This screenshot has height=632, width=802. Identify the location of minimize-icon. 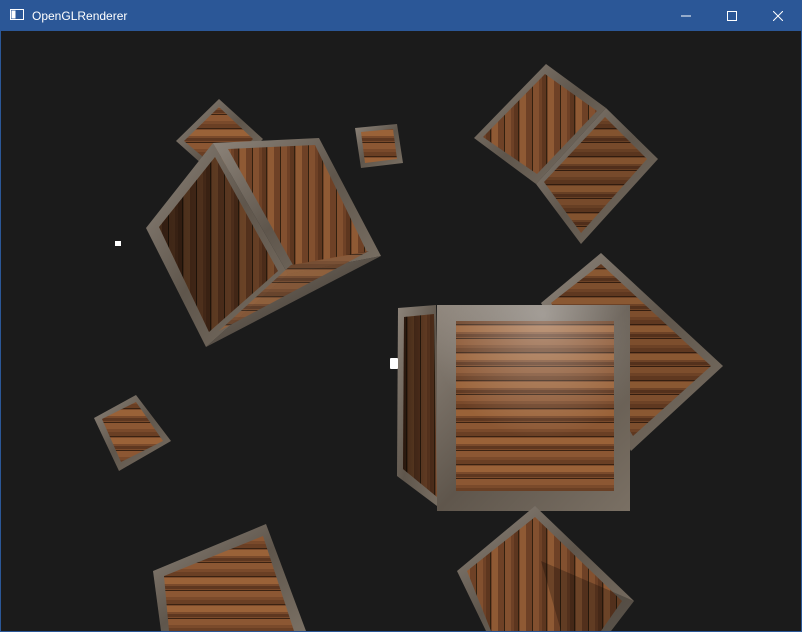
(686, 16).